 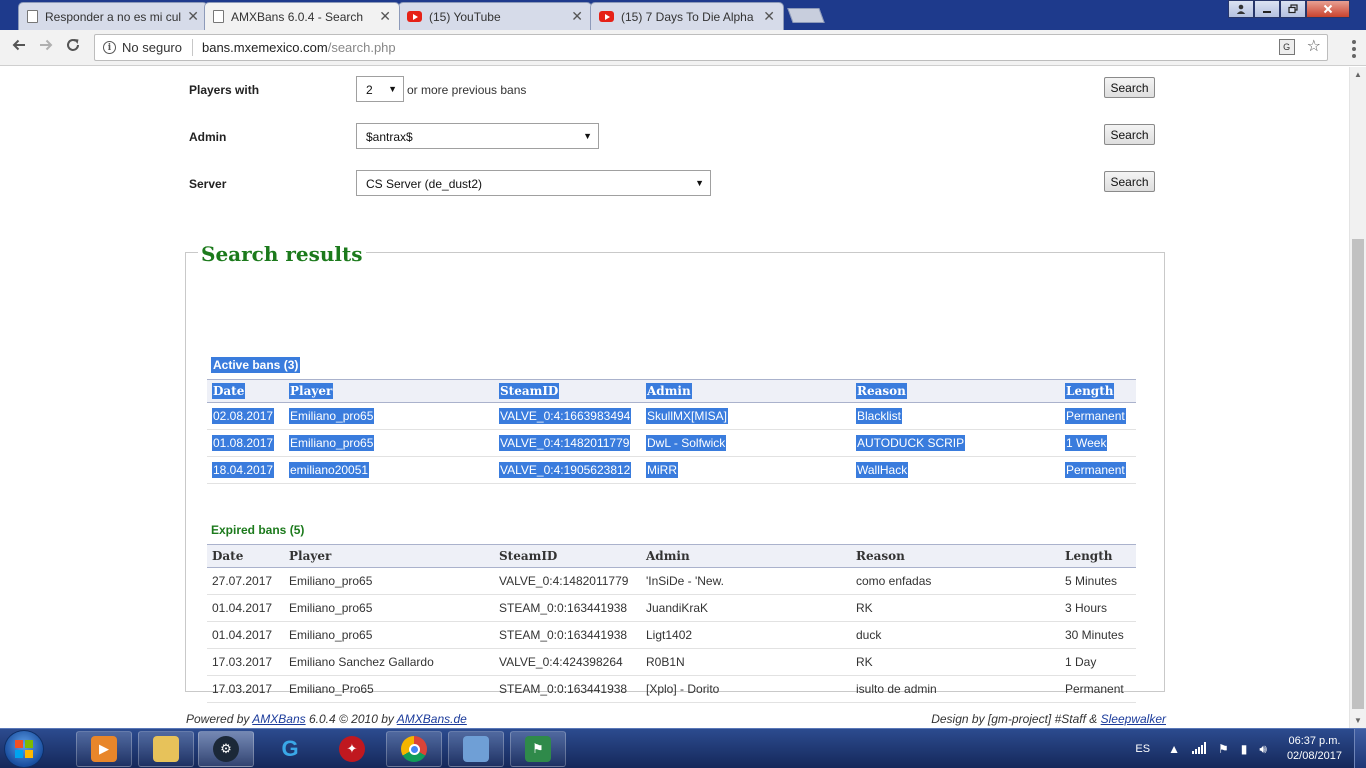 What do you see at coordinates (955, 416) in the screenshot?
I see `cell-reason: Blacklist` at bounding box center [955, 416].